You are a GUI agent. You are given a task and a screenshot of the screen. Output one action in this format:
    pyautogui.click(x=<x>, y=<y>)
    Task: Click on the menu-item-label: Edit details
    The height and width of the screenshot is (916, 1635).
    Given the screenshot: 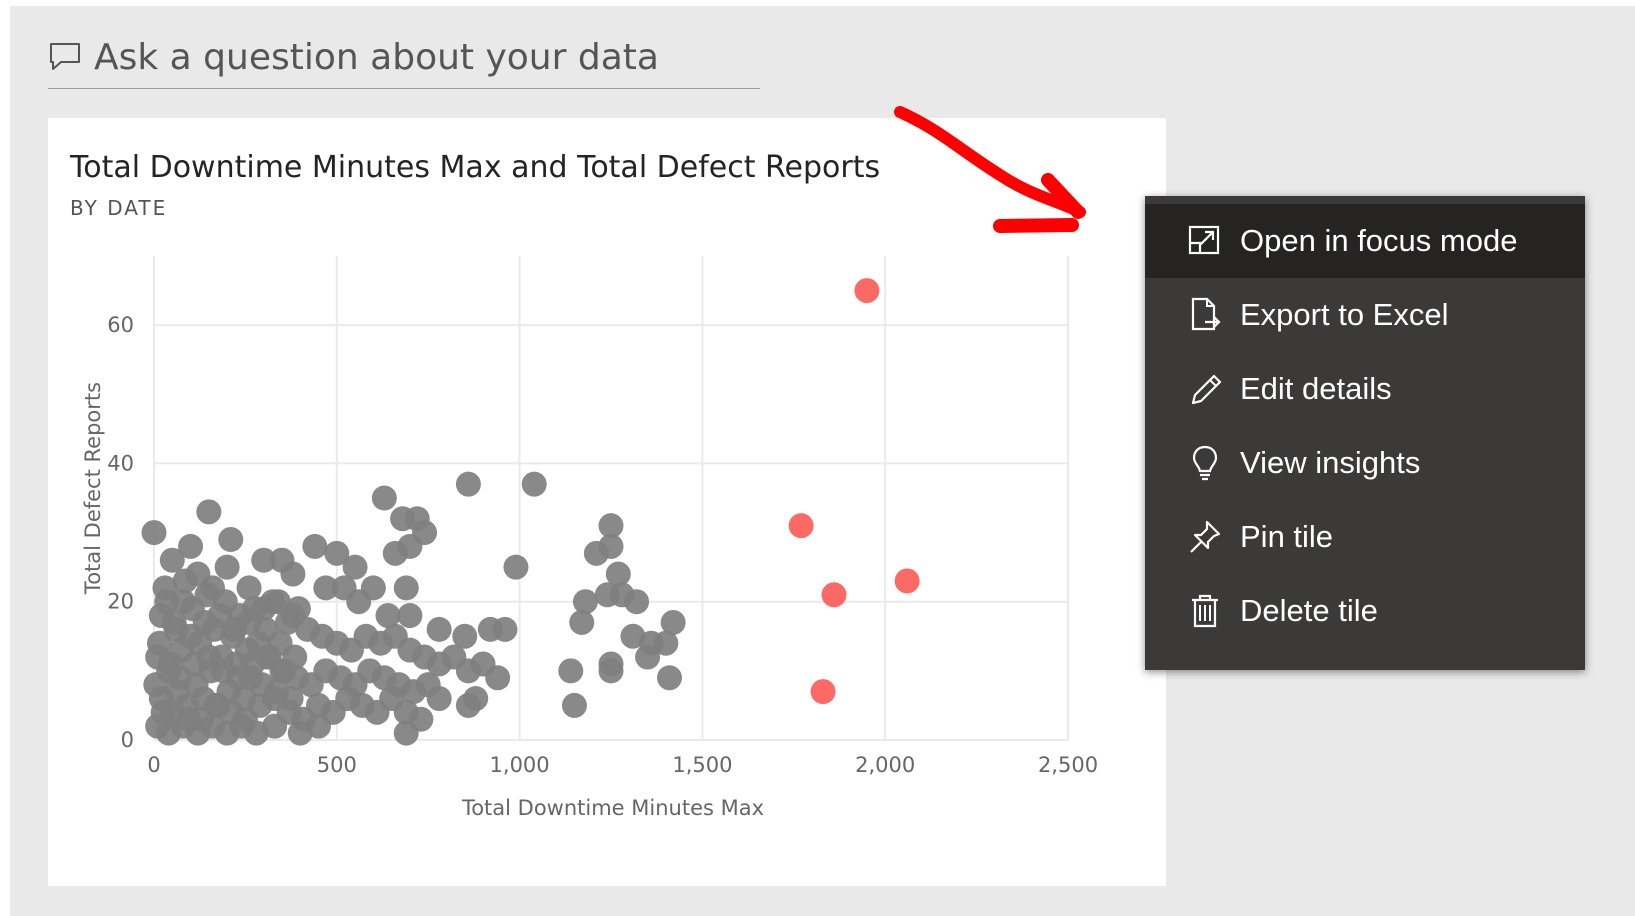 What is the action you would take?
    pyautogui.click(x=1316, y=388)
    